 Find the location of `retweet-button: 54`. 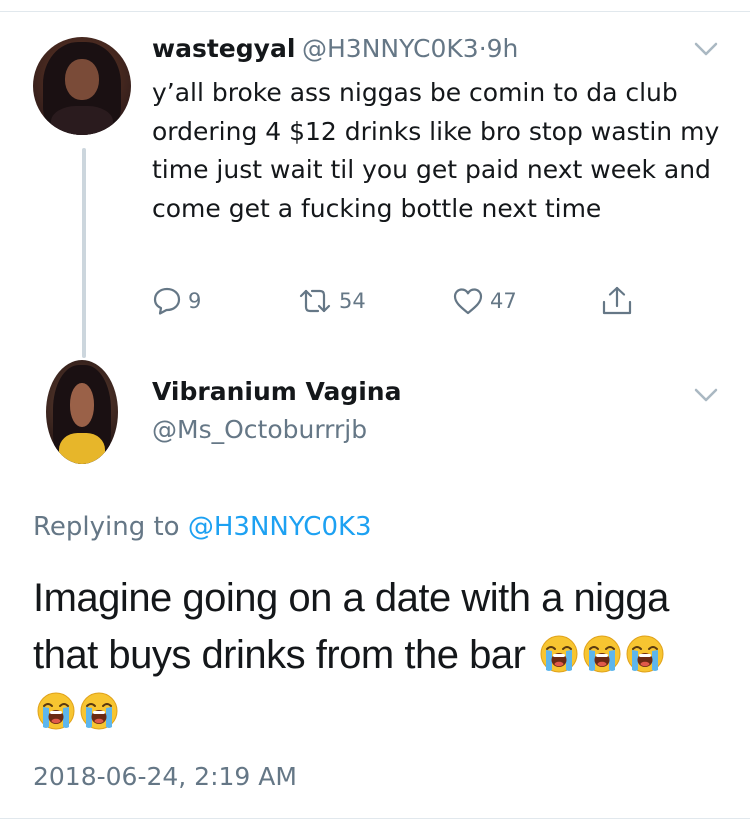

retweet-button: 54 is located at coordinates (331, 301).